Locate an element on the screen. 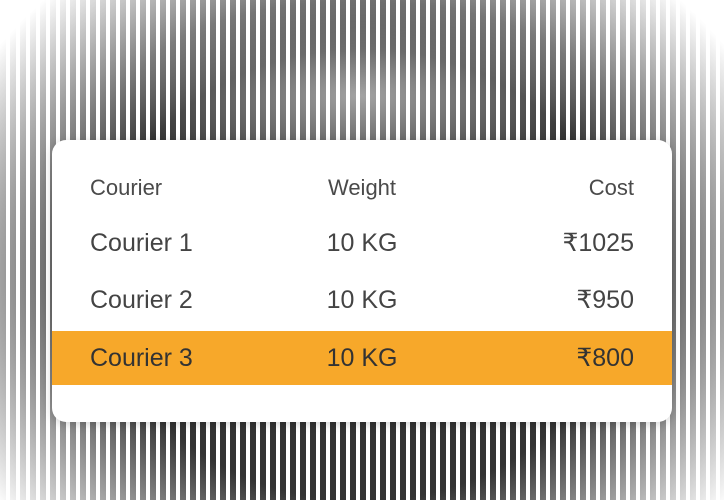  header-weight: Weight is located at coordinates (362, 187).